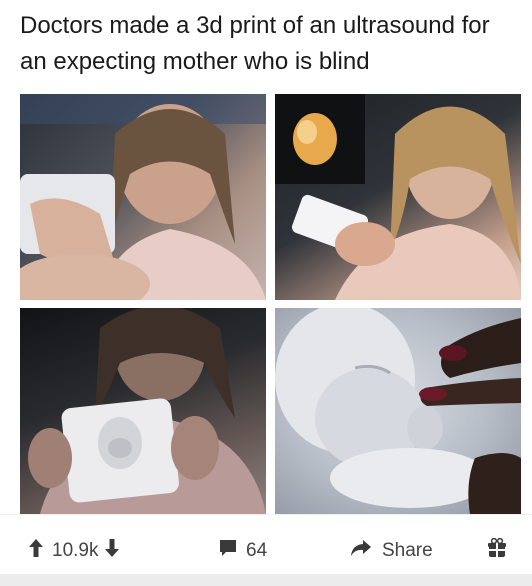 The image size is (532, 586). I want to click on vote-count: 10.9k, so click(75, 550).